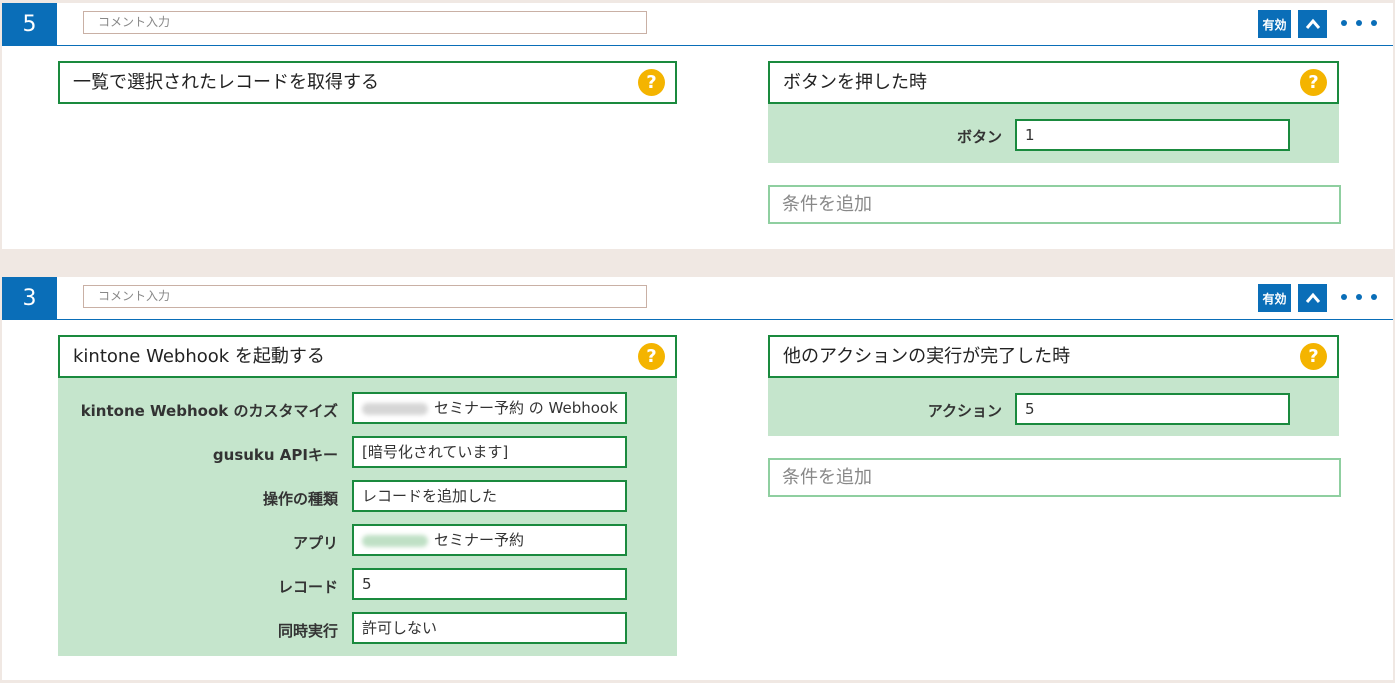 The height and width of the screenshot is (683, 1395). I want to click on trigger-fields-panel: ボタン 1, so click(1053, 133).